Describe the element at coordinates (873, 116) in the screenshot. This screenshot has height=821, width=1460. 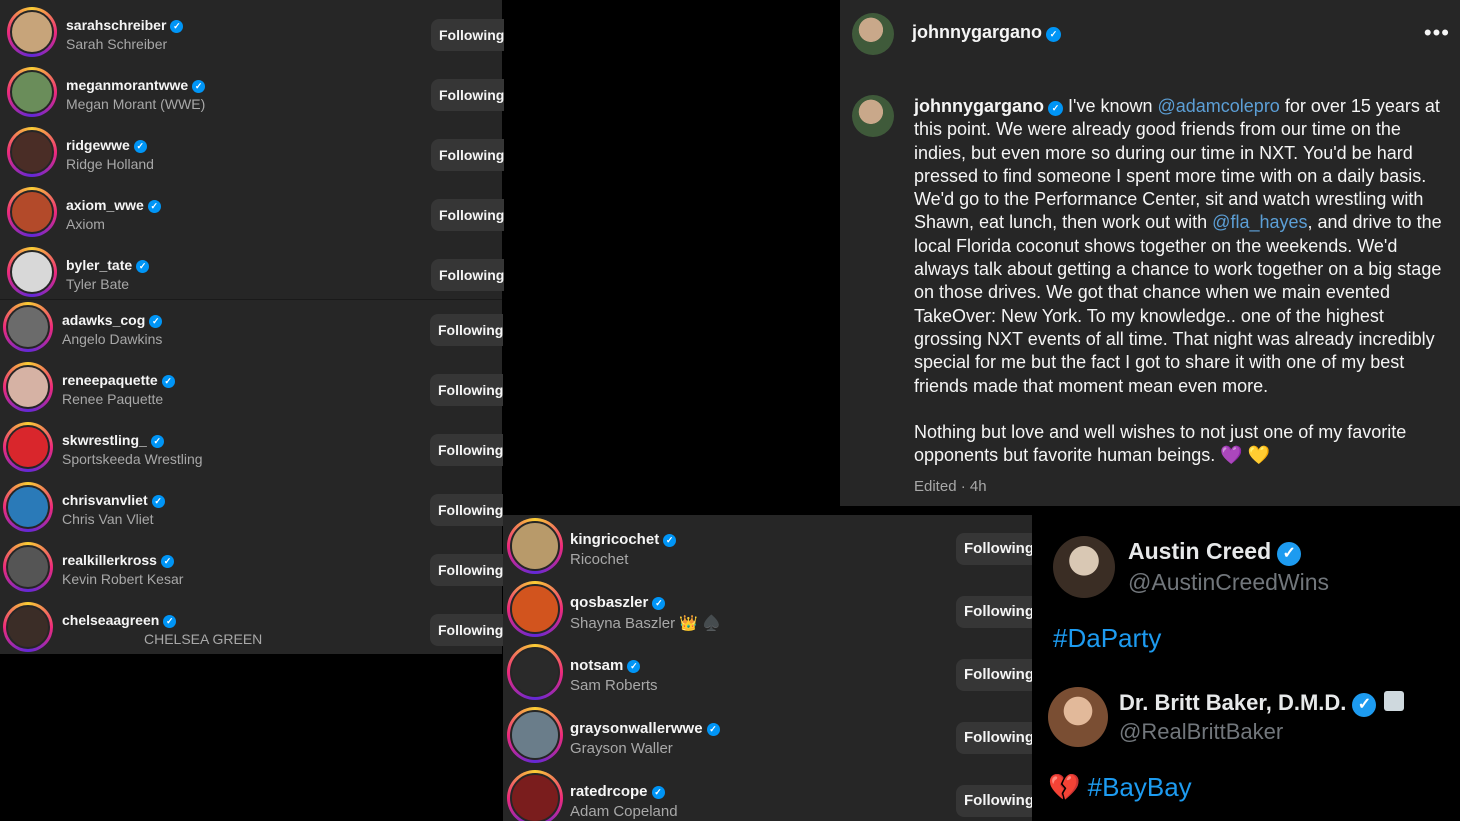
I see `post-author-avatar` at that location.